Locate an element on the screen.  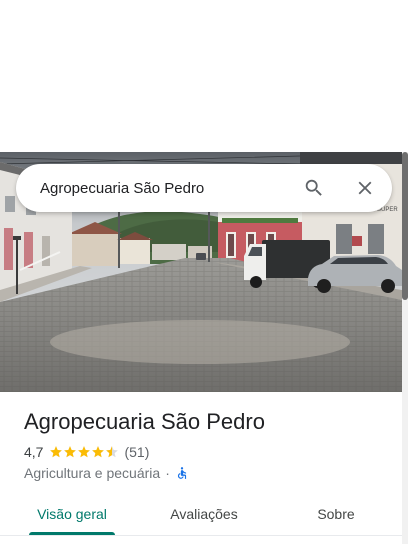
clear-search-button is located at coordinates (365, 188).